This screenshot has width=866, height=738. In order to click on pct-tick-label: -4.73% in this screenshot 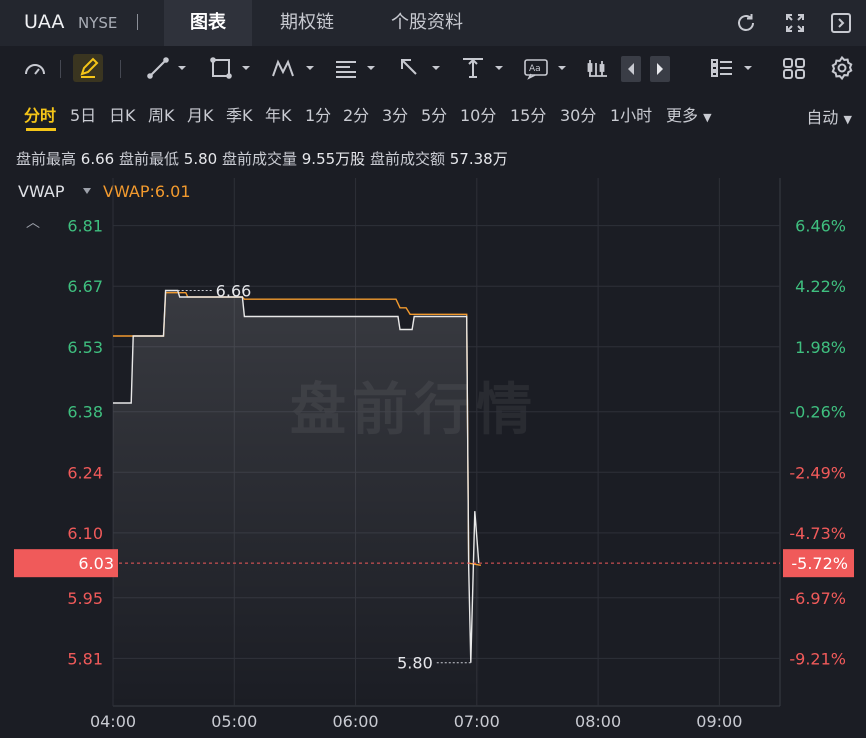, I will do `click(817, 533)`.